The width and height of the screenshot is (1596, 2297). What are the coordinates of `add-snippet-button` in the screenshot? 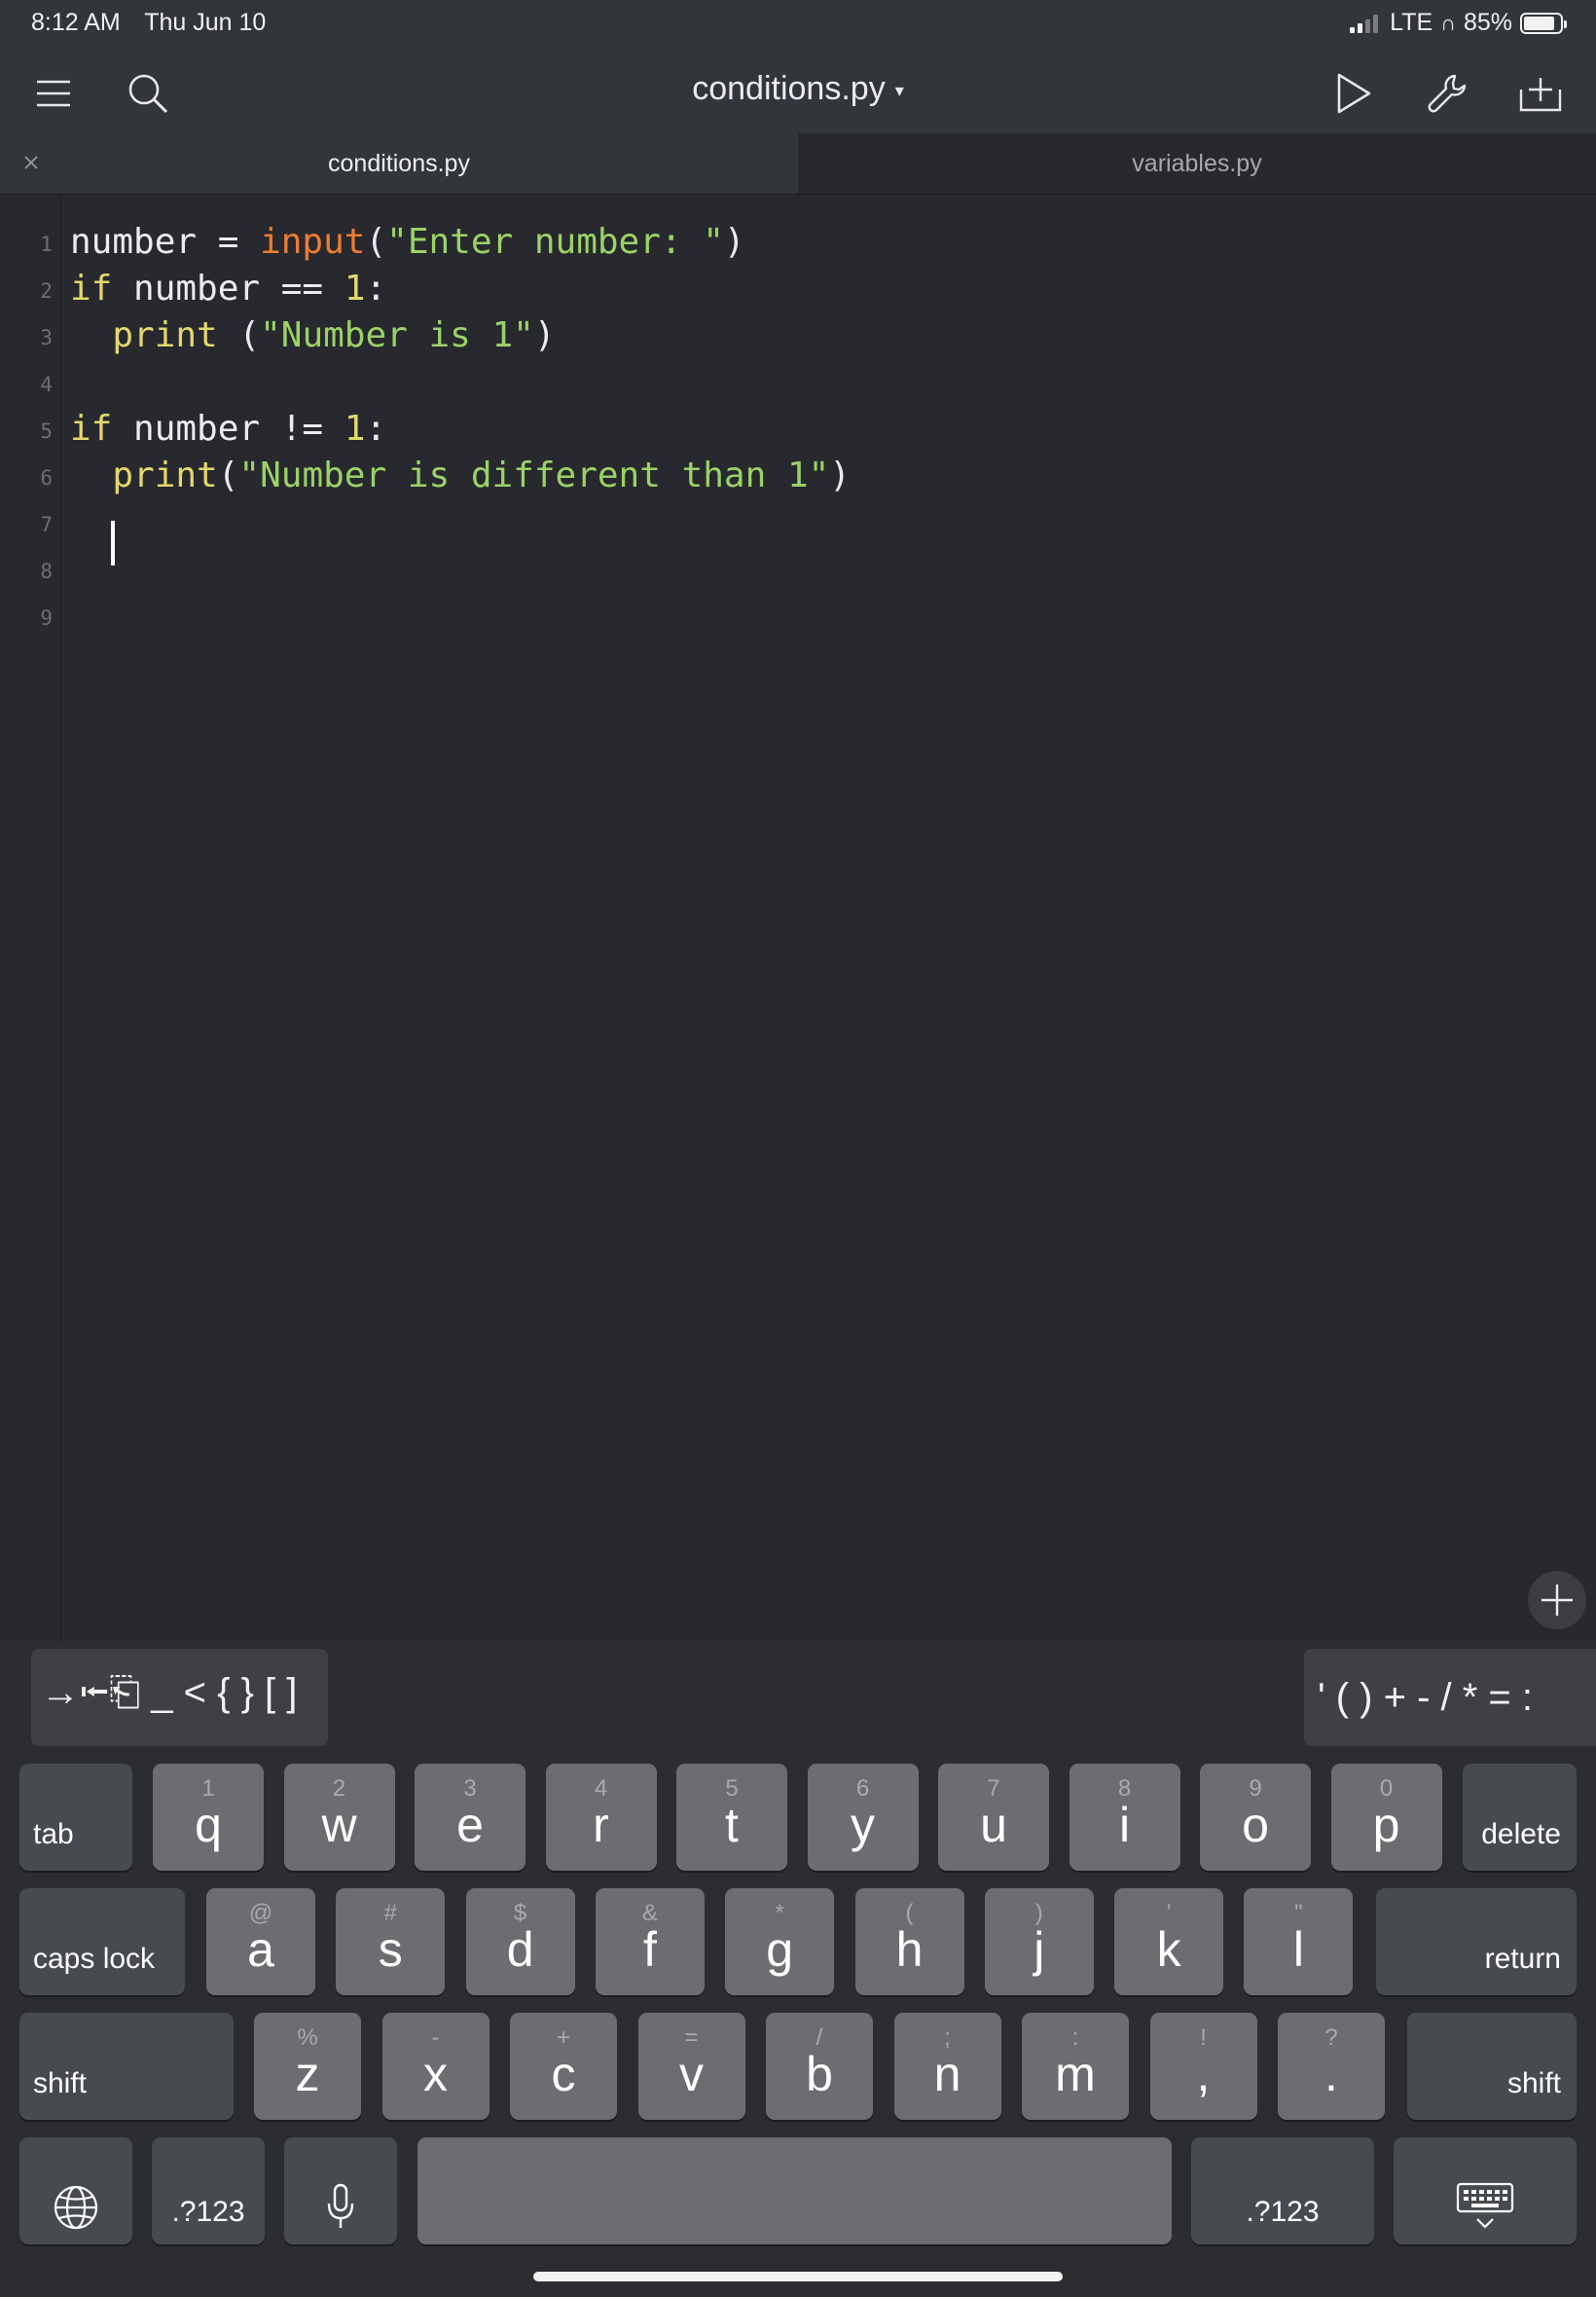 It's located at (1557, 1600).